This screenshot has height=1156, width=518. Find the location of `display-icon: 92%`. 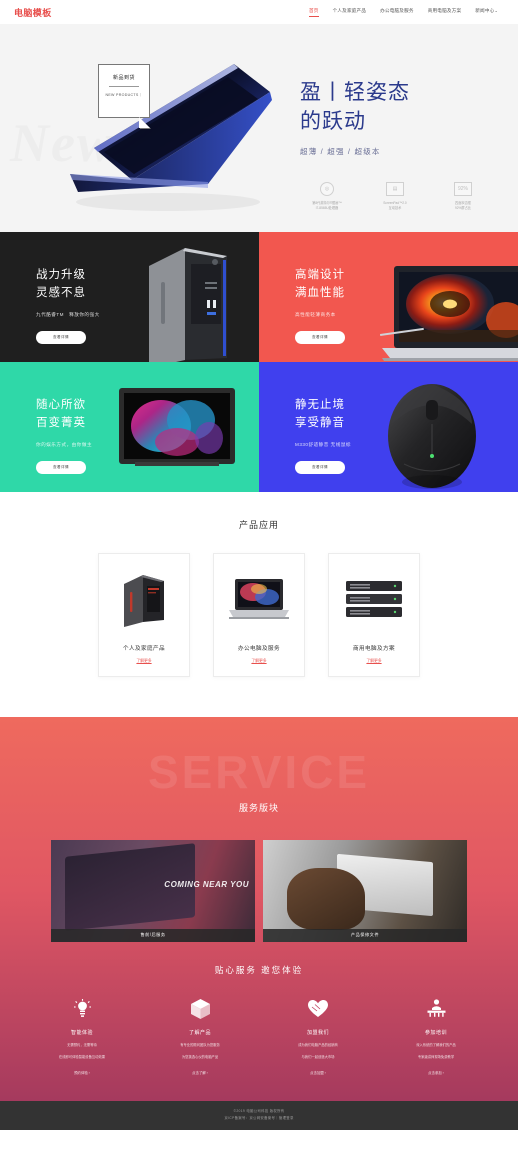

display-icon: 92% is located at coordinates (463, 189).